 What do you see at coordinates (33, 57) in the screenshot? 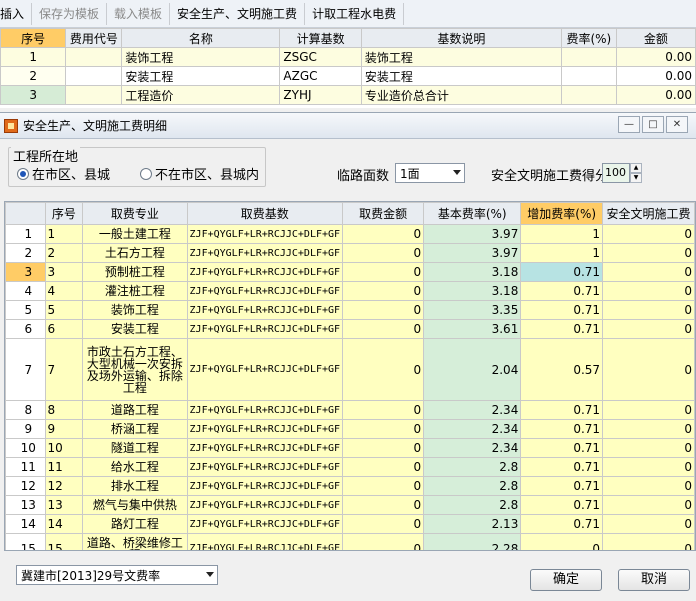
I see `cell-no: 1` at bounding box center [33, 57].